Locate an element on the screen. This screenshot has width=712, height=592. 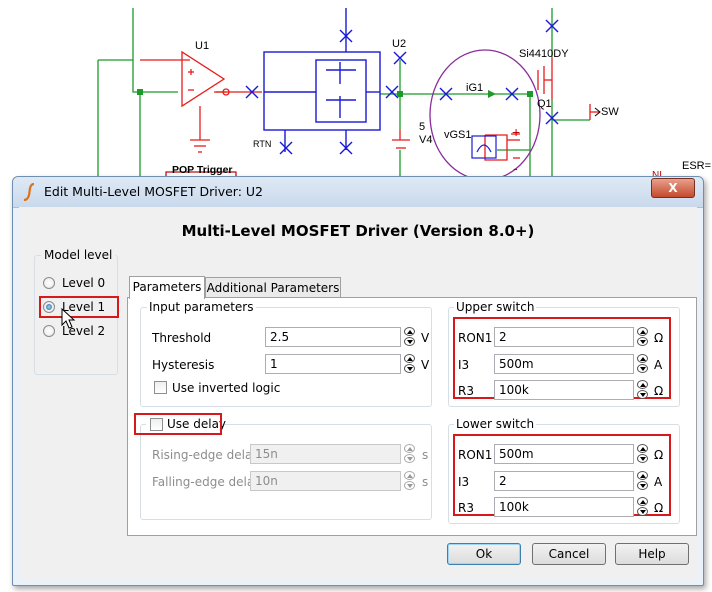
lower-i3-input: 2 is located at coordinates (564, 481).